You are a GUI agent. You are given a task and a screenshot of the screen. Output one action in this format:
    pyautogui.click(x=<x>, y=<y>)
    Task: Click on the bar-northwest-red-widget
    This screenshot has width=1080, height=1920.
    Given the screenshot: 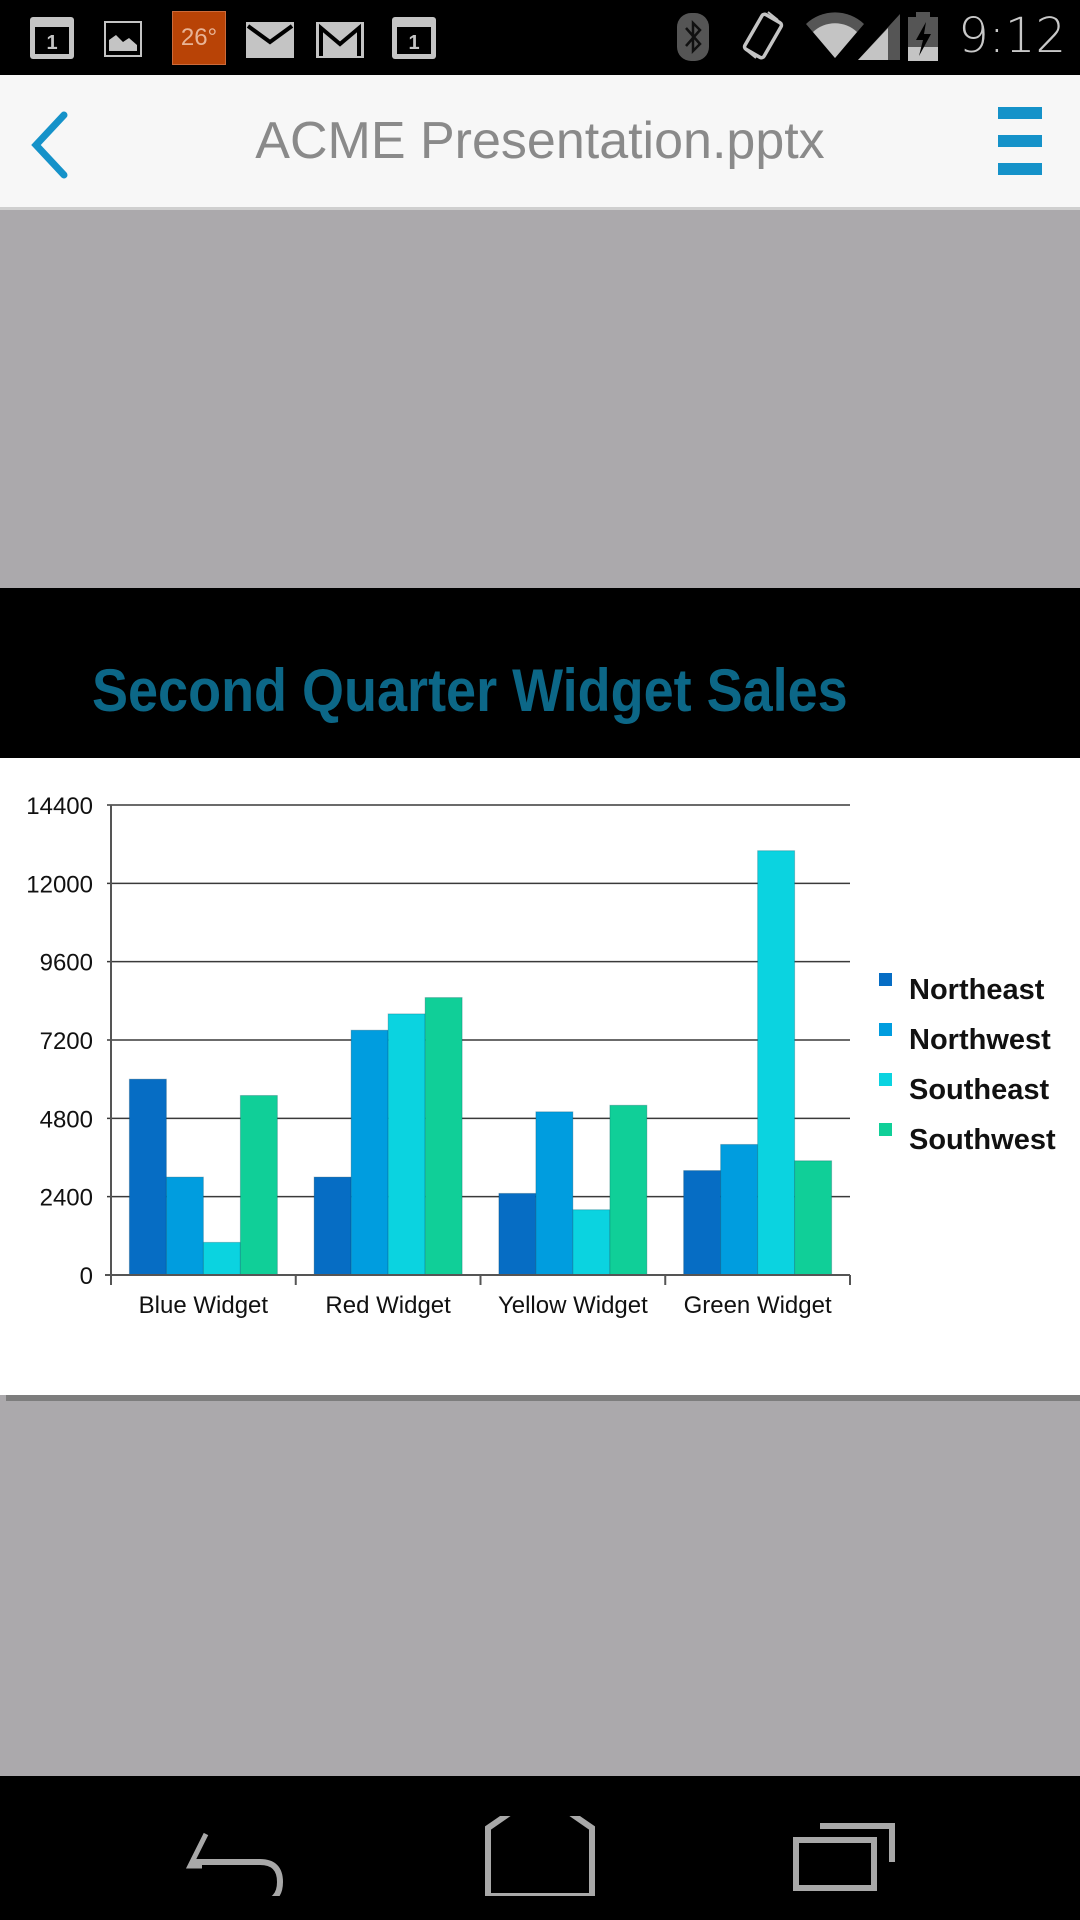 What is the action you would take?
    pyautogui.click(x=369, y=1152)
    